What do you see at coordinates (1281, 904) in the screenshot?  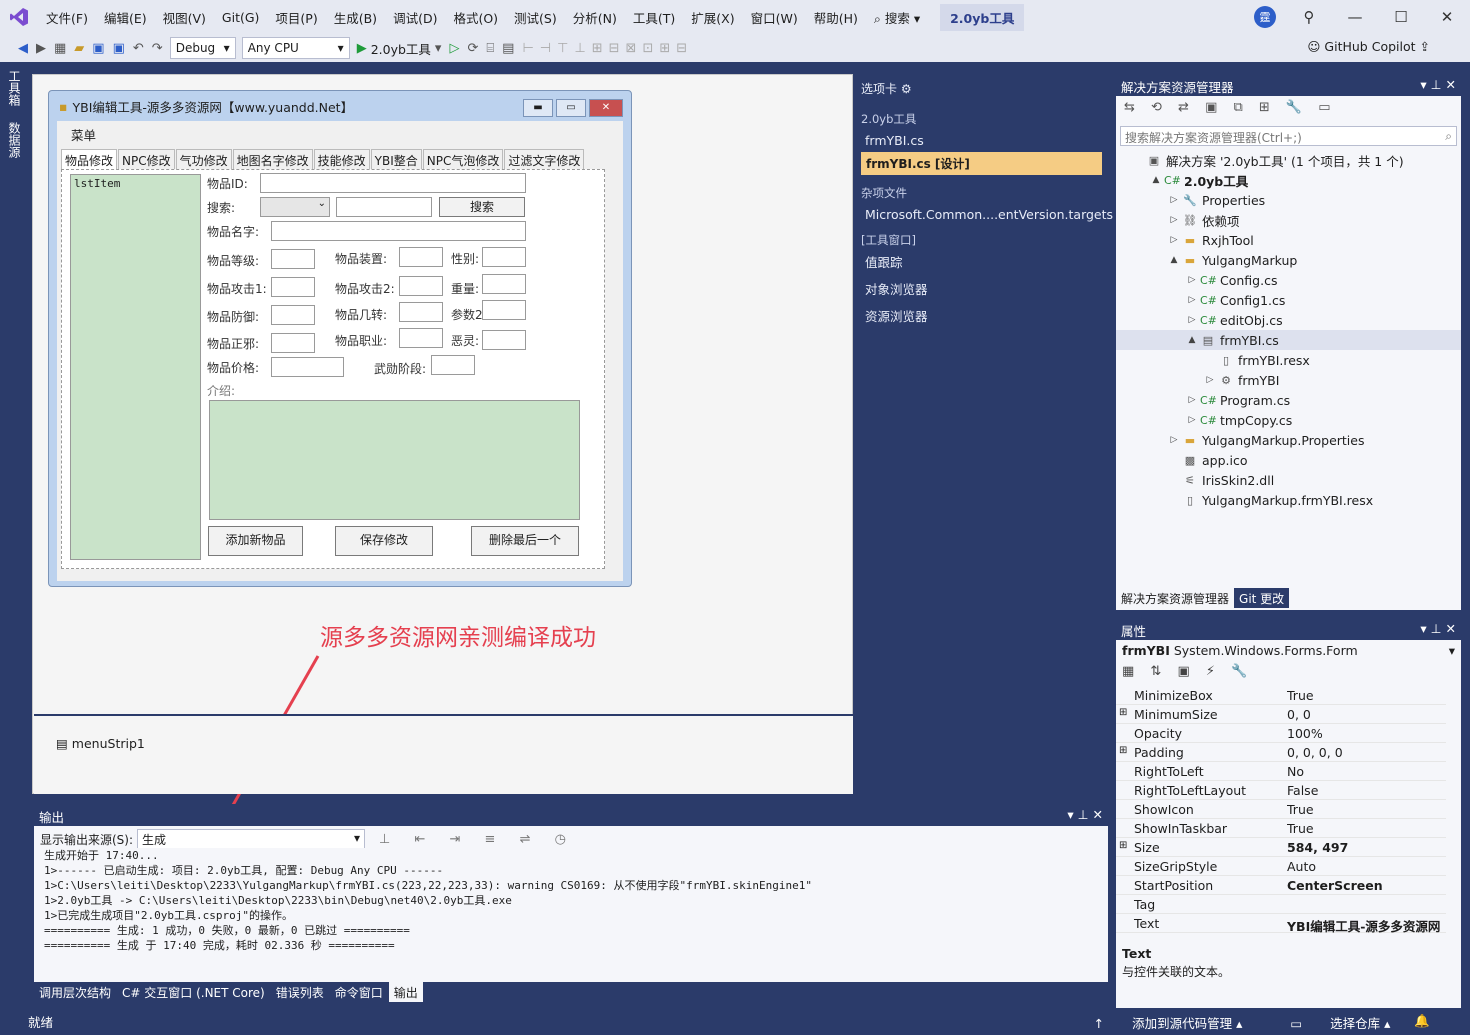 I see `property-row: Tag` at bounding box center [1281, 904].